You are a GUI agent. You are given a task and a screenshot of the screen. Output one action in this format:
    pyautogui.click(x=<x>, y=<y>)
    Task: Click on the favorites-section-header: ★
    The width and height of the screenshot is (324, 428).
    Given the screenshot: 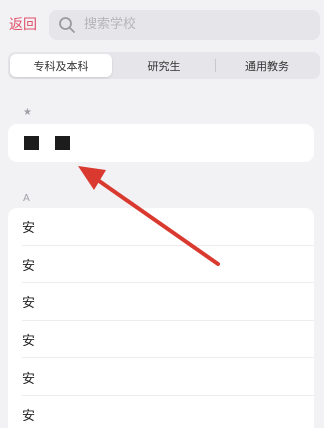 What is the action you would take?
    pyautogui.click(x=27, y=112)
    